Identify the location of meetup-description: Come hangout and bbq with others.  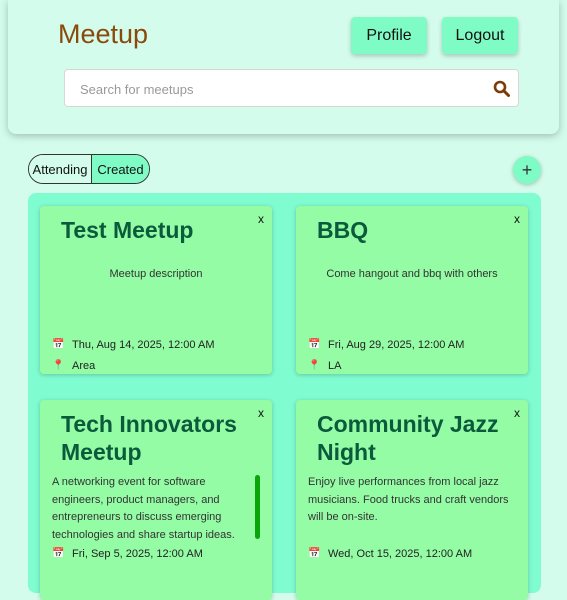
(412, 274).